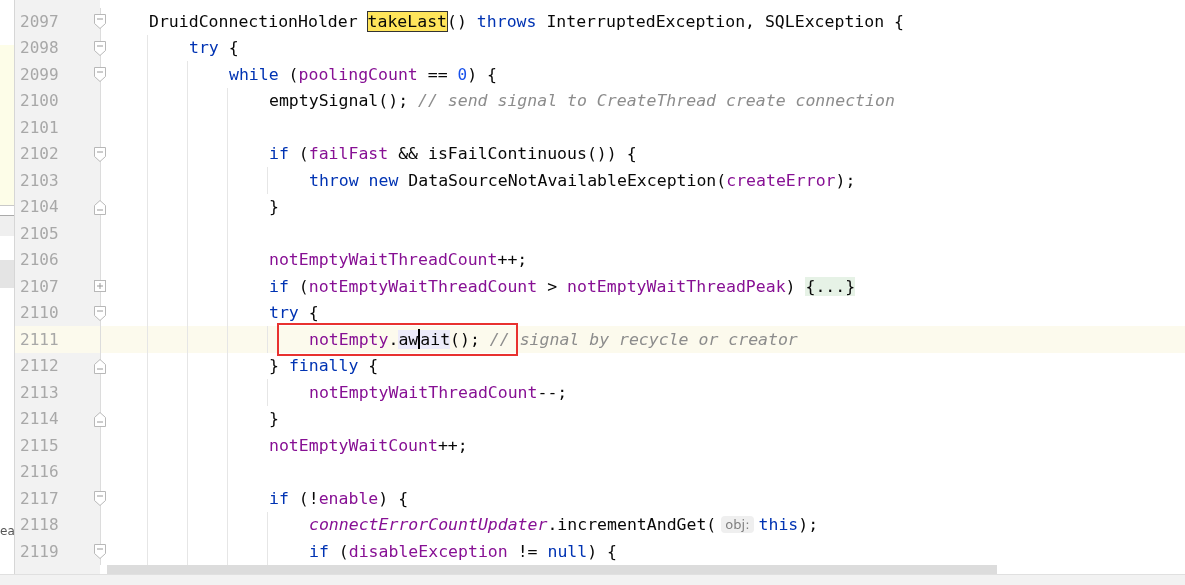 This screenshot has width=1185, height=585. What do you see at coordinates (428, 551) in the screenshot?
I see `field-name: disableException` at bounding box center [428, 551].